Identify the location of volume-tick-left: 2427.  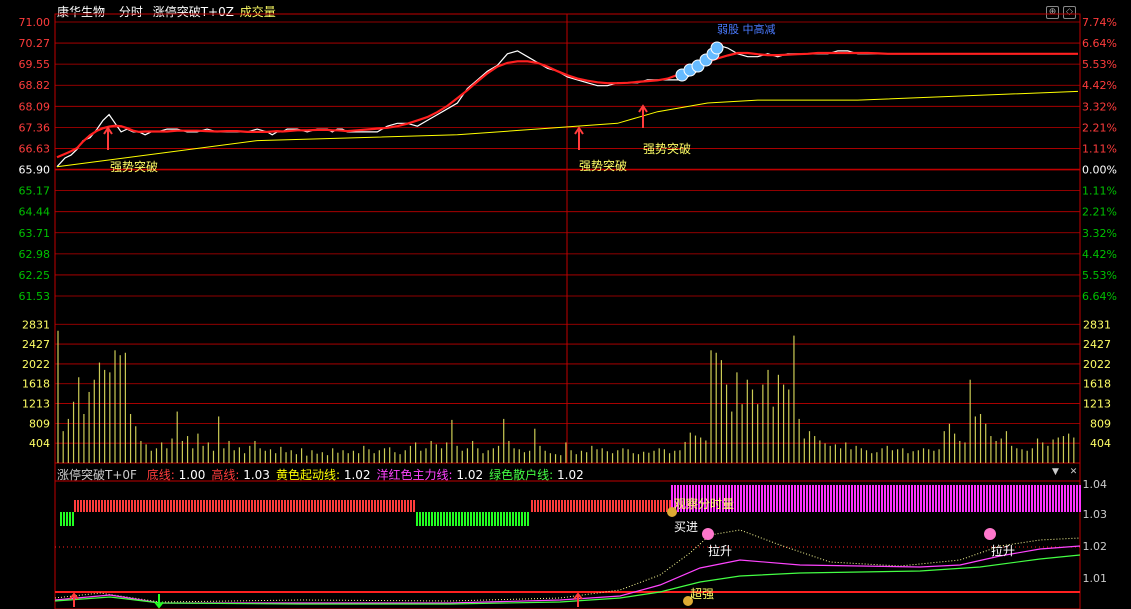
(36, 344).